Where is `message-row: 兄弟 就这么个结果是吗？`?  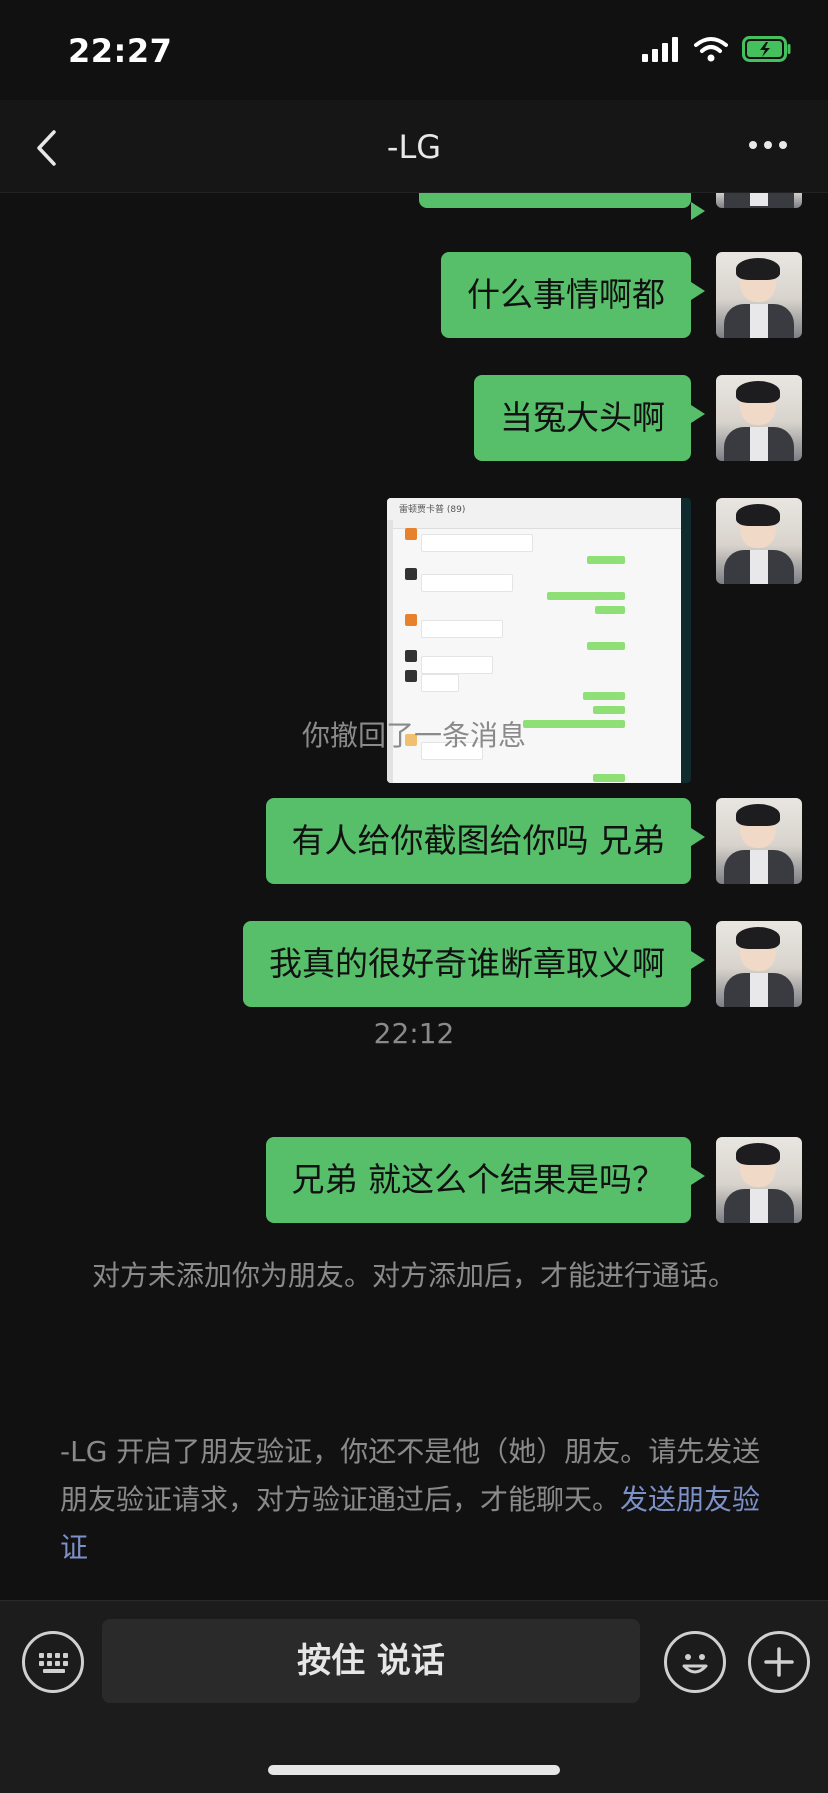 message-row: 兄弟 就这么个结果是吗？ is located at coordinates (533, 1180).